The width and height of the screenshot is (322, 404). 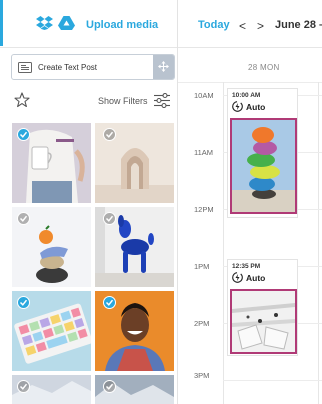 What do you see at coordinates (202, 323) in the screenshot?
I see `hour-label: 2PM` at bounding box center [202, 323].